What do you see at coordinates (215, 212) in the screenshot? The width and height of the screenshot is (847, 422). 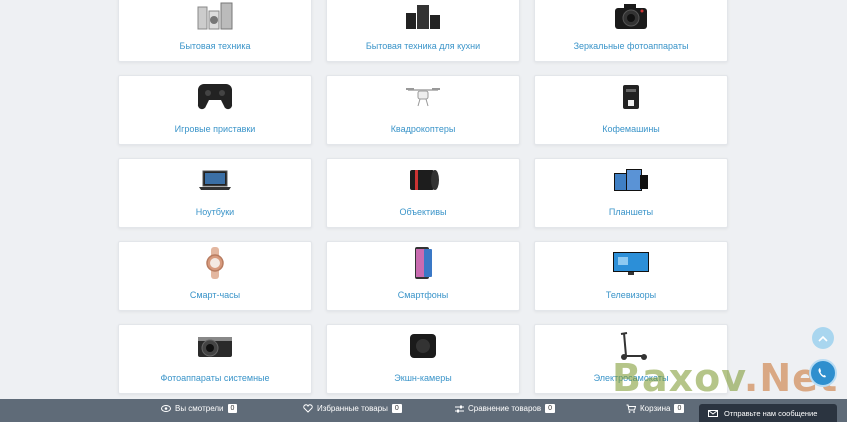 I see `category-label: Ноутбуки` at bounding box center [215, 212].